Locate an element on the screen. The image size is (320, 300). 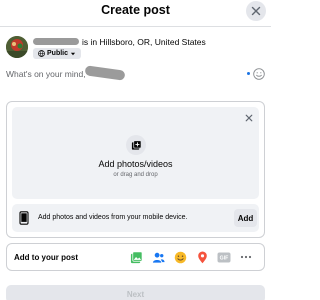
close-upload-button is located at coordinates (249, 118).